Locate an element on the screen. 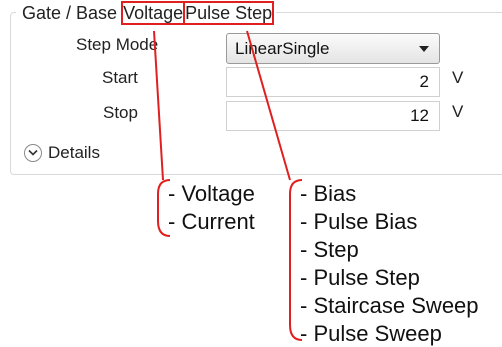  start-value: 2 is located at coordinates (424, 81).